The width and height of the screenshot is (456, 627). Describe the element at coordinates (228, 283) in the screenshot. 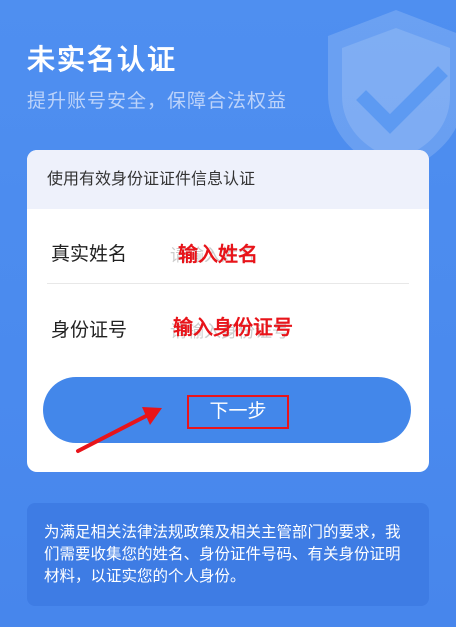

I see `field-divider` at that location.